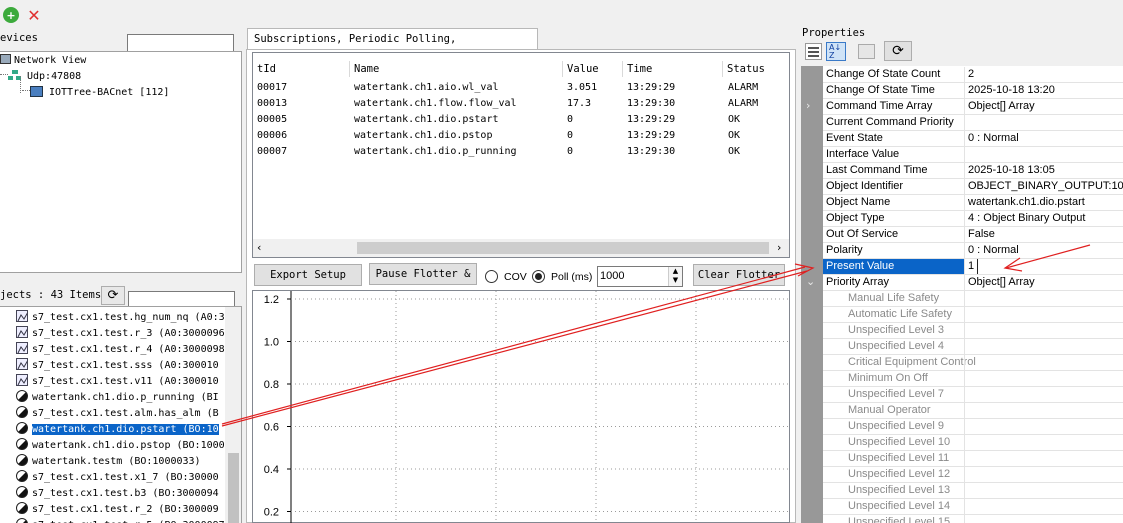 The image size is (1123, 523). I want to click on property-row: Polarity 0 : Normal, so click(973, 251).